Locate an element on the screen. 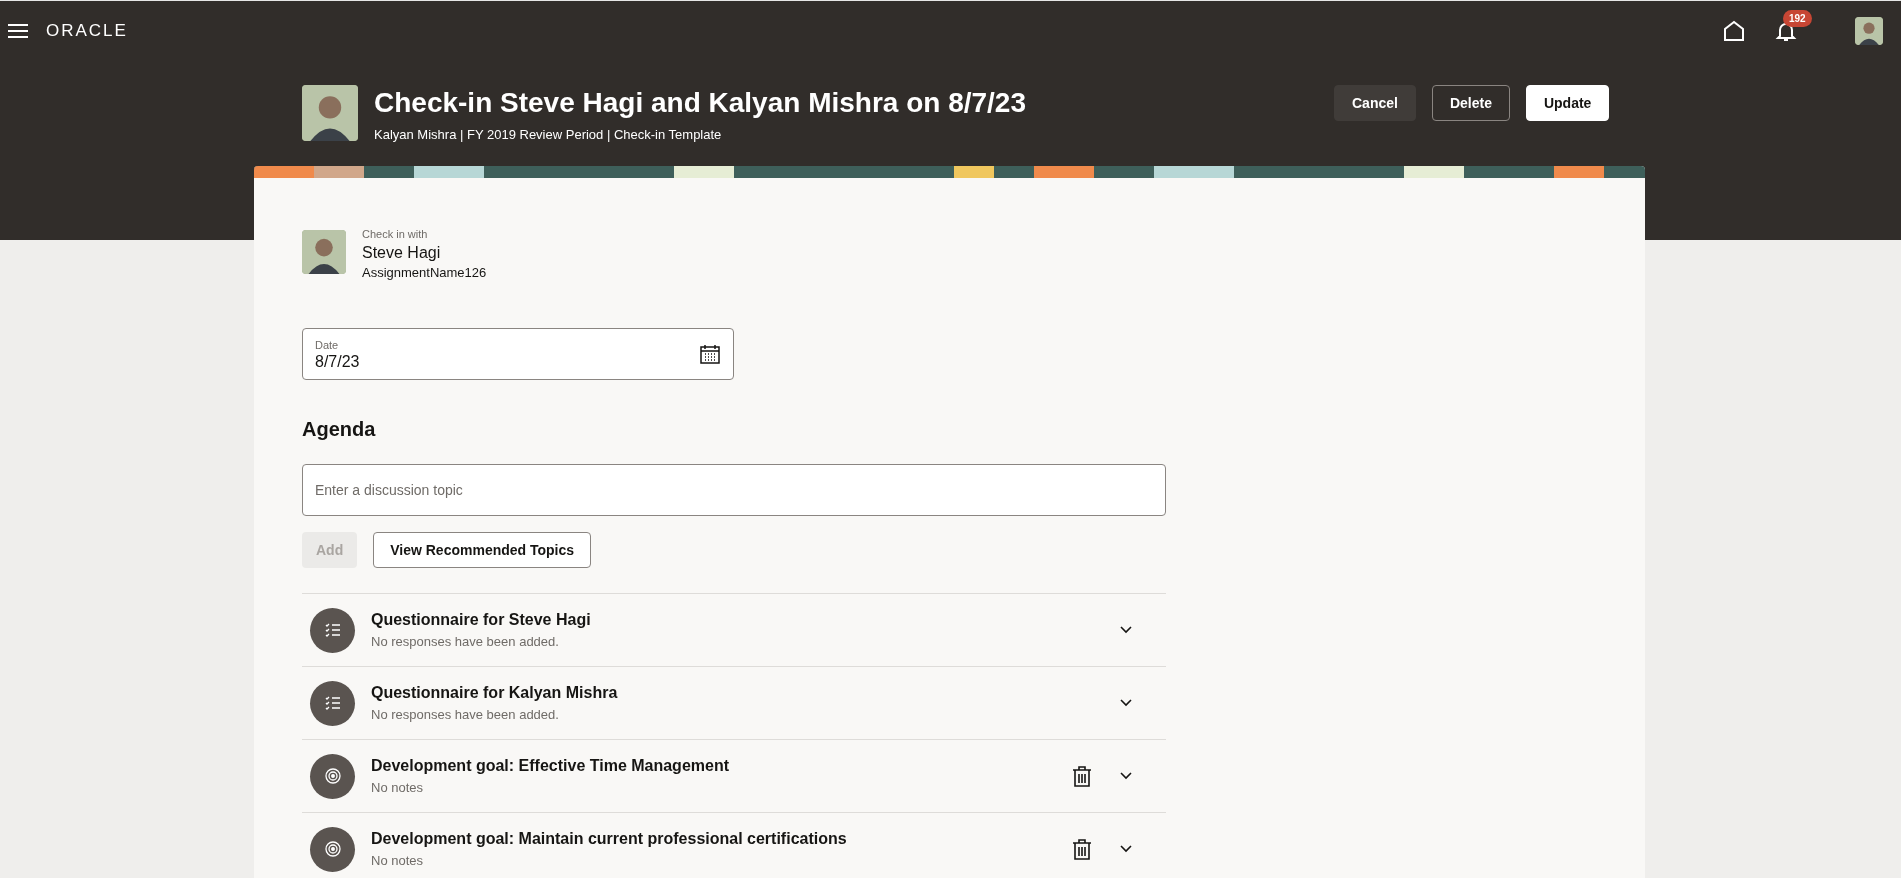 This screenshot has width=1901, height=878. page-subtitle: Kalyan Mishra | FY 2019 Review Period | Check-in Template is located at coordinates (548, 135).